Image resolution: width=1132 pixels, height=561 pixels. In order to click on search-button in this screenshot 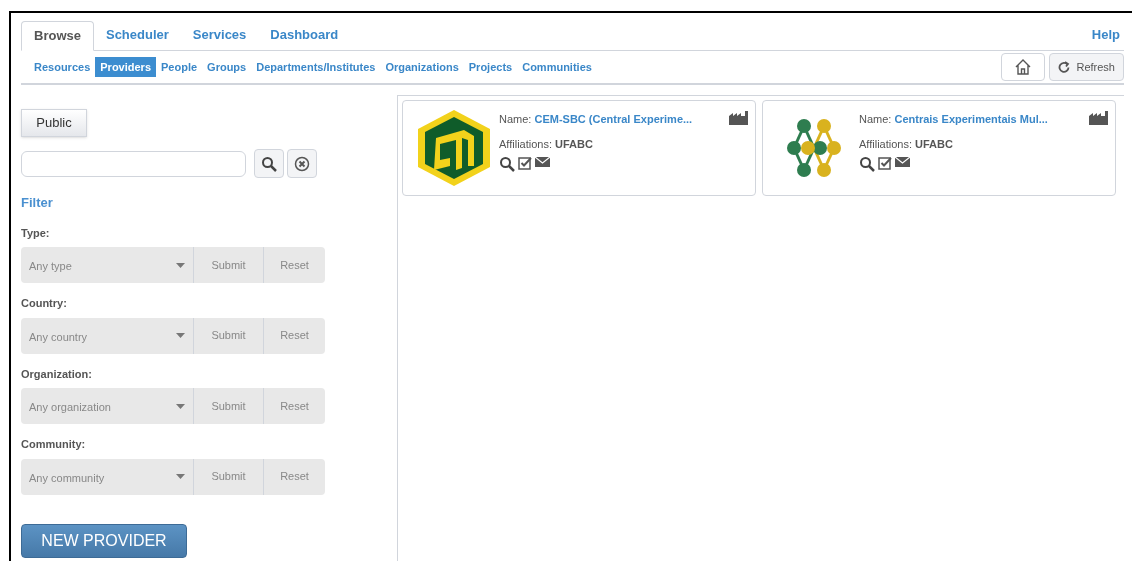, I will do `click(269, 163)`.